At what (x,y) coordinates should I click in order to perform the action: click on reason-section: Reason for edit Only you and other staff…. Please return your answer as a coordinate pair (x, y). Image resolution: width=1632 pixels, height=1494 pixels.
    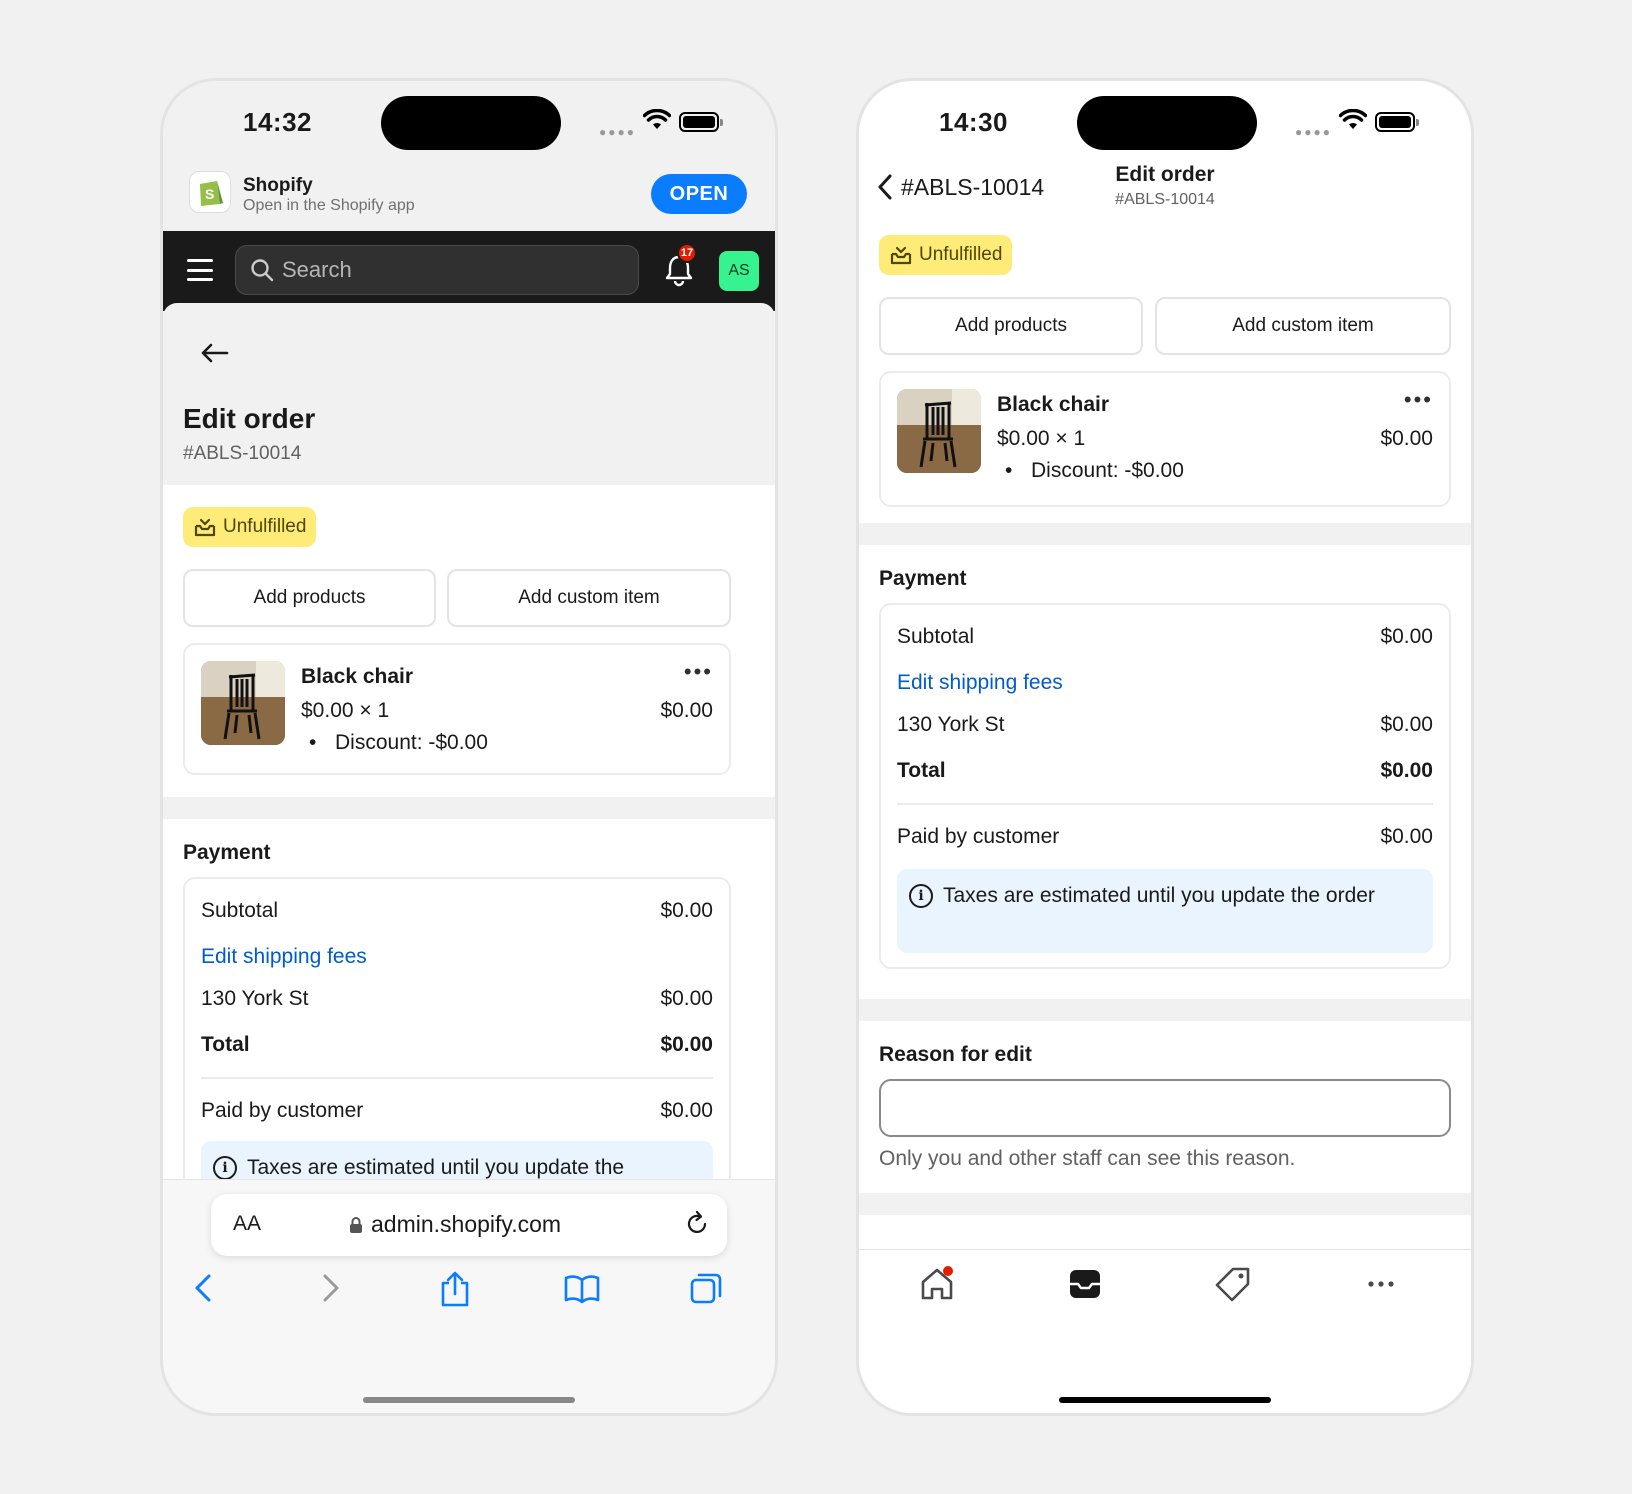
    Looking at the image, I should click on (1165, 1107).